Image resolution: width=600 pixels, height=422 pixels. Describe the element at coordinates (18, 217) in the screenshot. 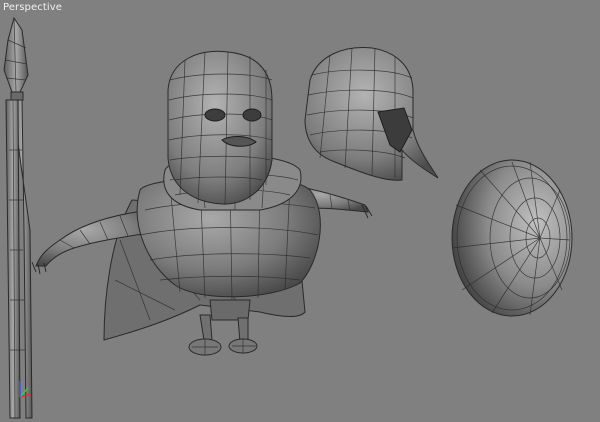

I see `spear-mesh` at that location.